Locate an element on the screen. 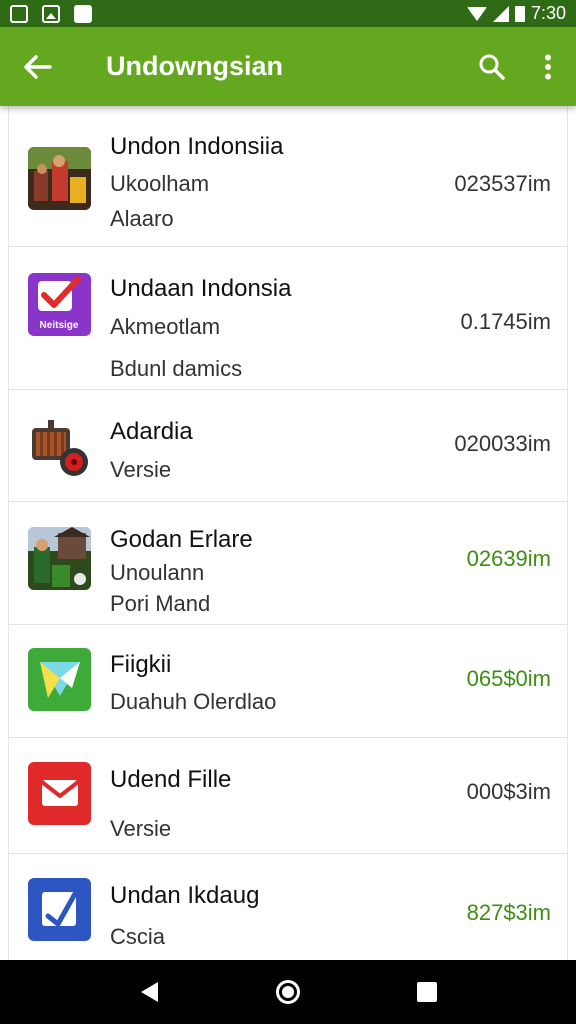 The image size is (576, 1024). item-subtitle: Unoulann is located at coordinates (157, 572).